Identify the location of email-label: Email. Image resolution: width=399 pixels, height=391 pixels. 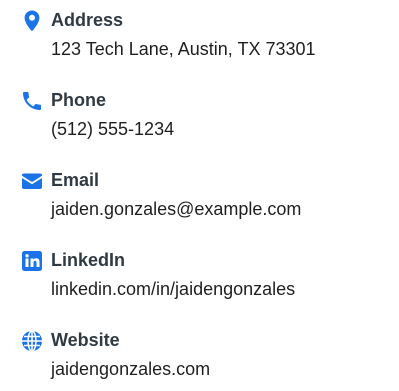
(75, 180).